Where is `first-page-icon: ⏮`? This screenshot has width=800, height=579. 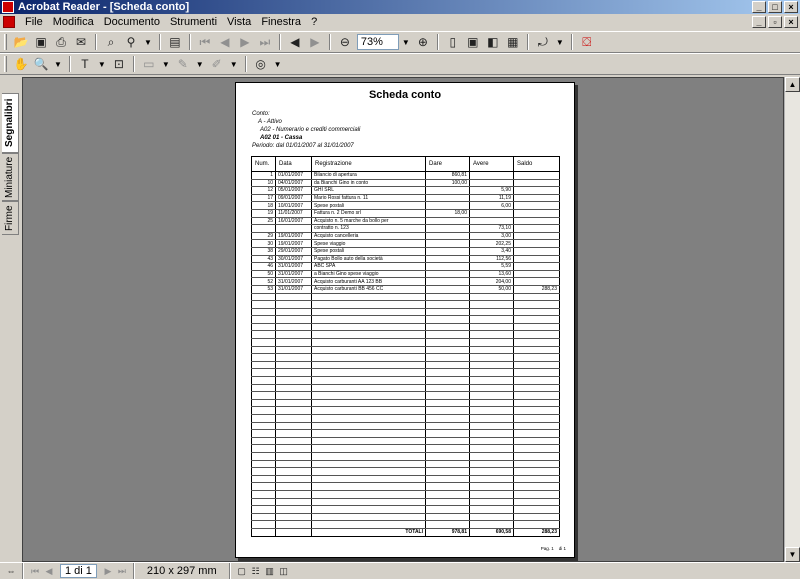
first-page-icon: ⏮ is located at coordinates (205, 42).